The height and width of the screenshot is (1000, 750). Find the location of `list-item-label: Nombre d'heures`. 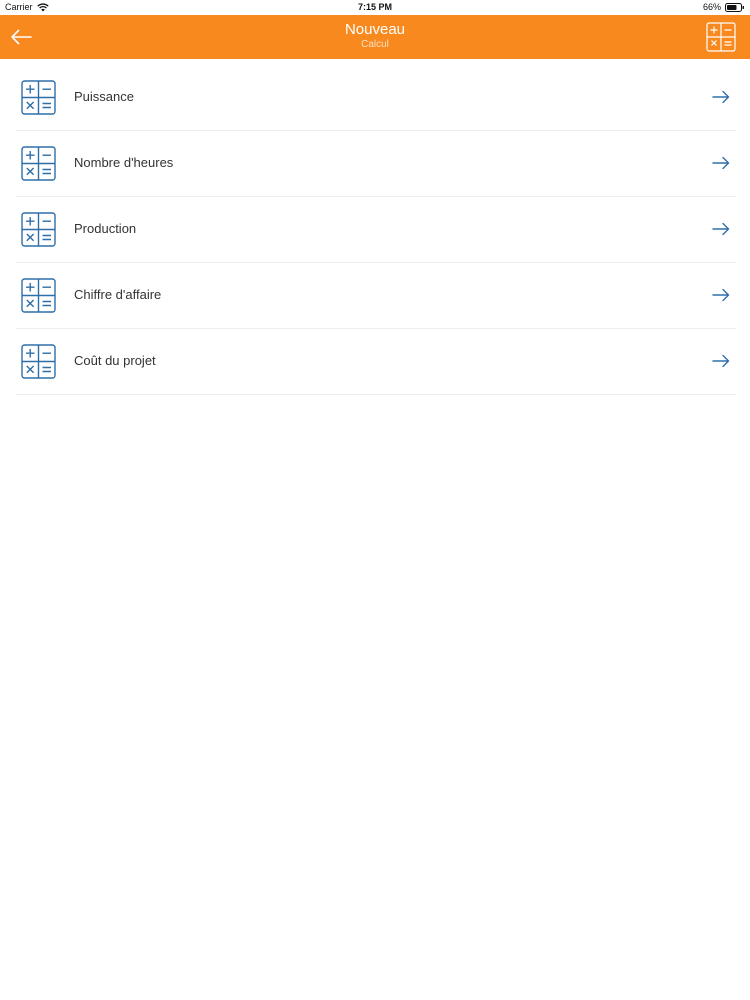

list-item-label: Nombre d'heures is located at coordinates (124, 162).